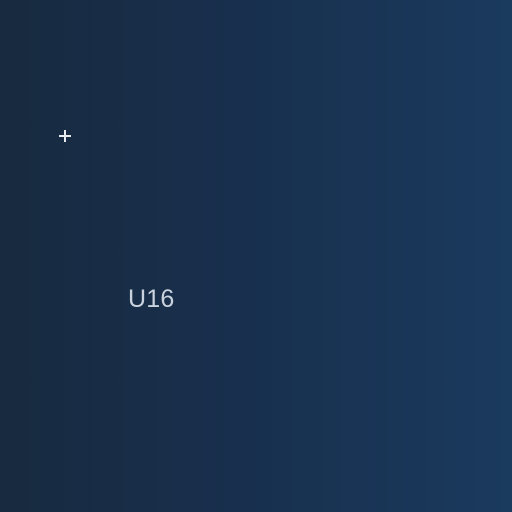 The height and width of the screenshot is (512, 512). What do you see at coordinates (151, 299) in the screenshot?
I see `canvas-label: U16` at bounding box center [151, 299].